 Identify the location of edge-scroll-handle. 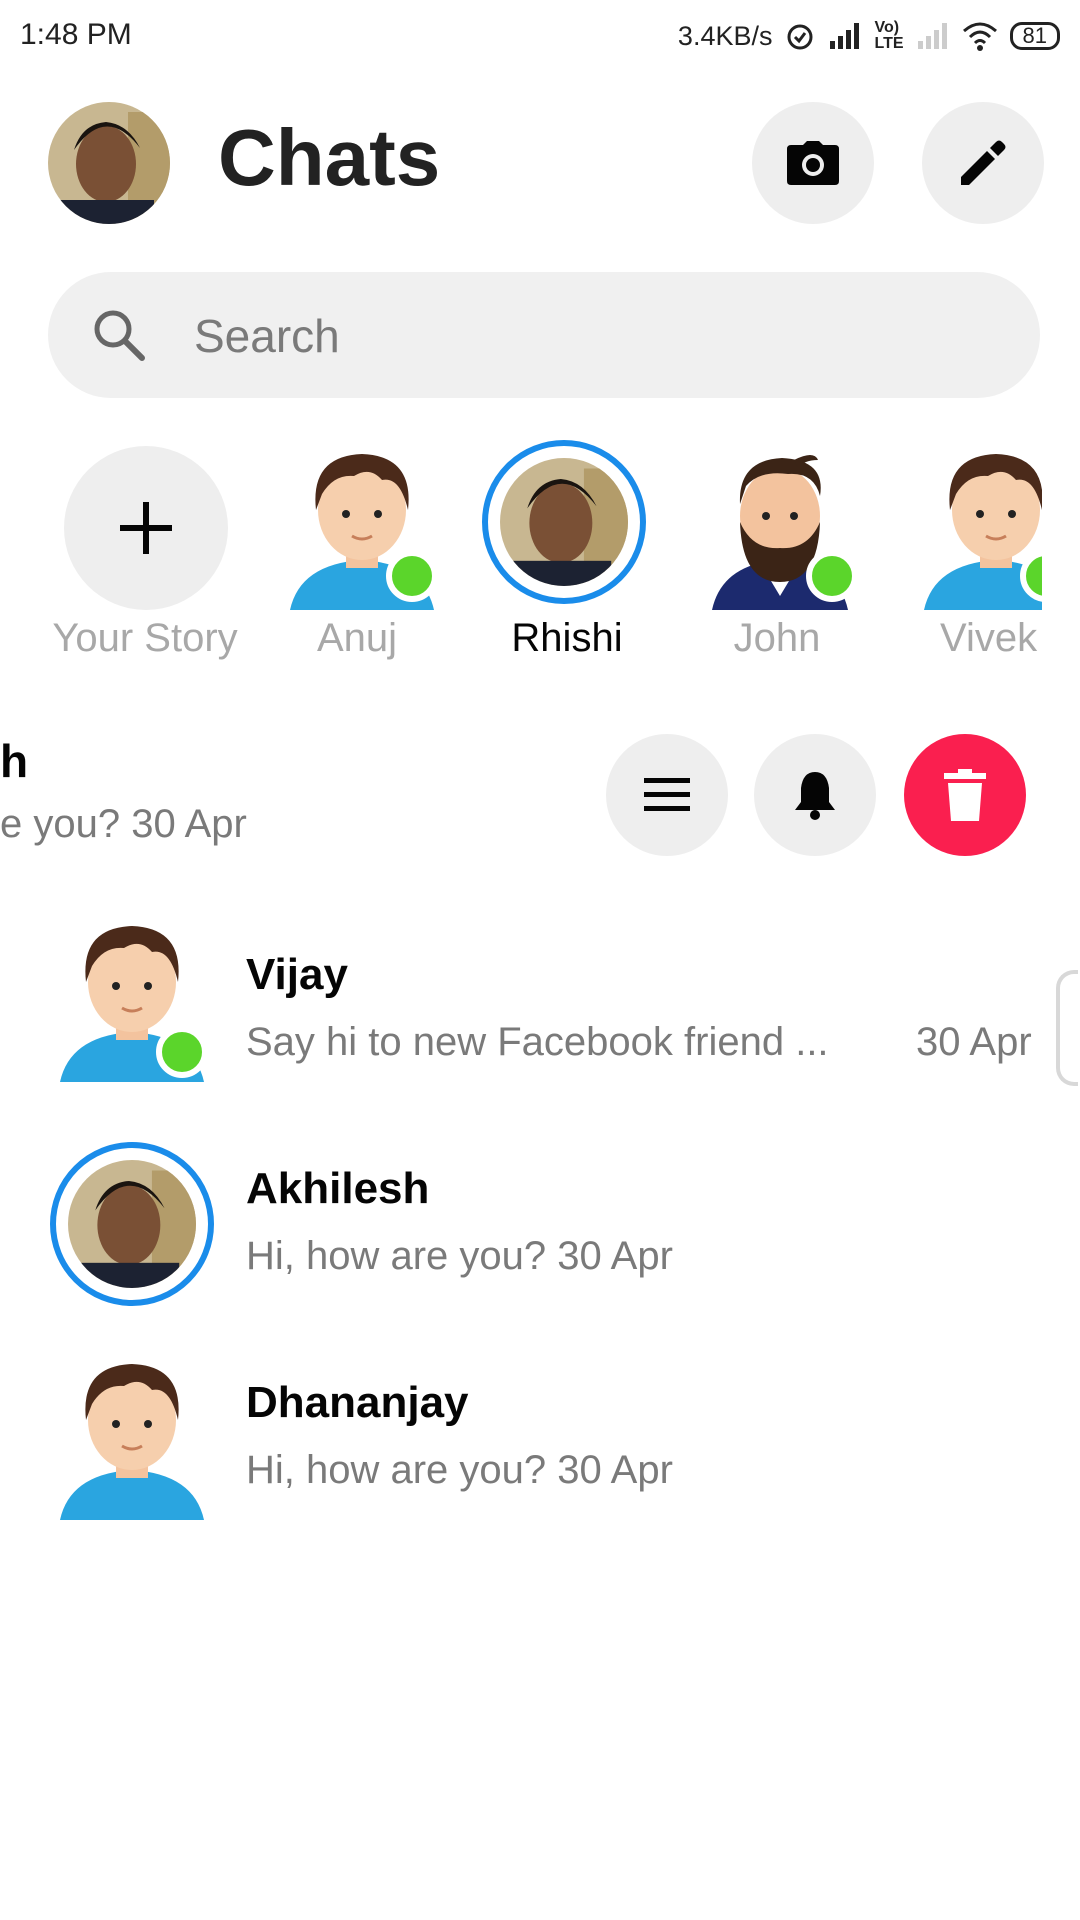
(1067, 1028).